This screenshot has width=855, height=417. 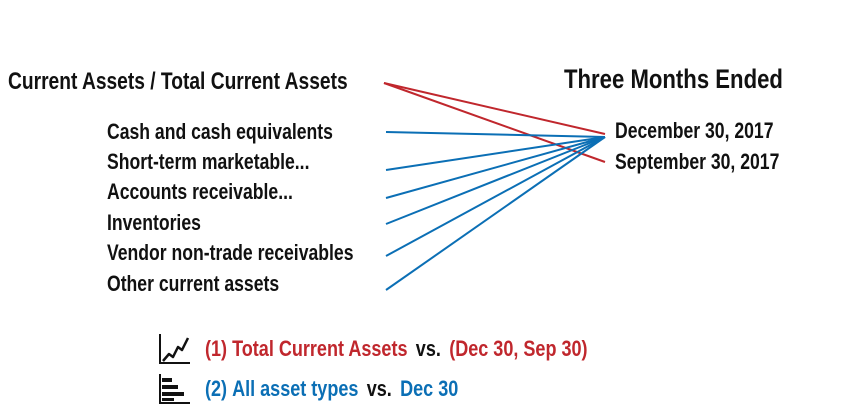 I want to click on legend-row-assets: (2) All asset types vs. Dec 30, so click(x=335, y=389).